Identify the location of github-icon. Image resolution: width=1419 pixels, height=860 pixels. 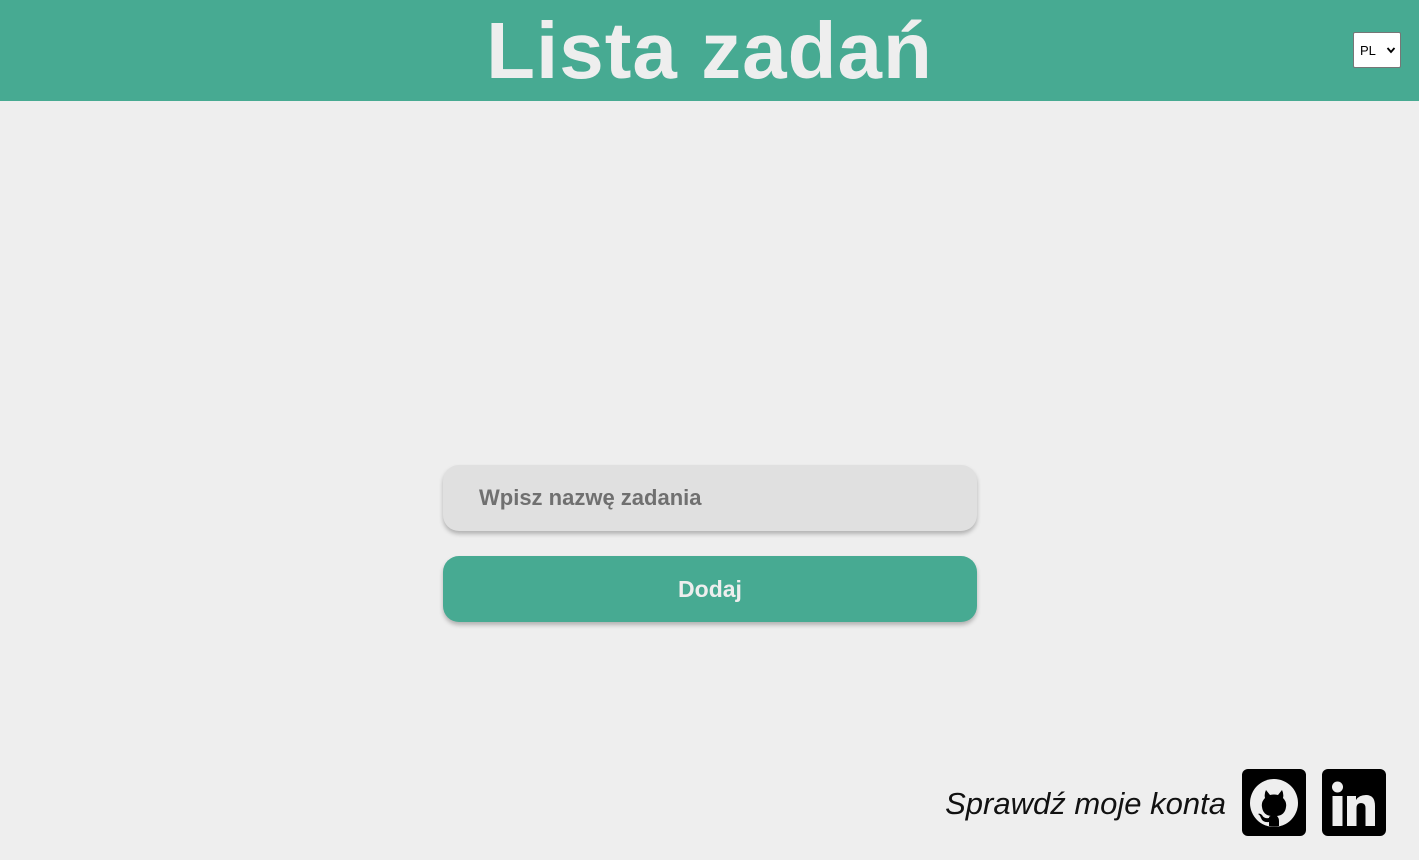
(1274, 802).